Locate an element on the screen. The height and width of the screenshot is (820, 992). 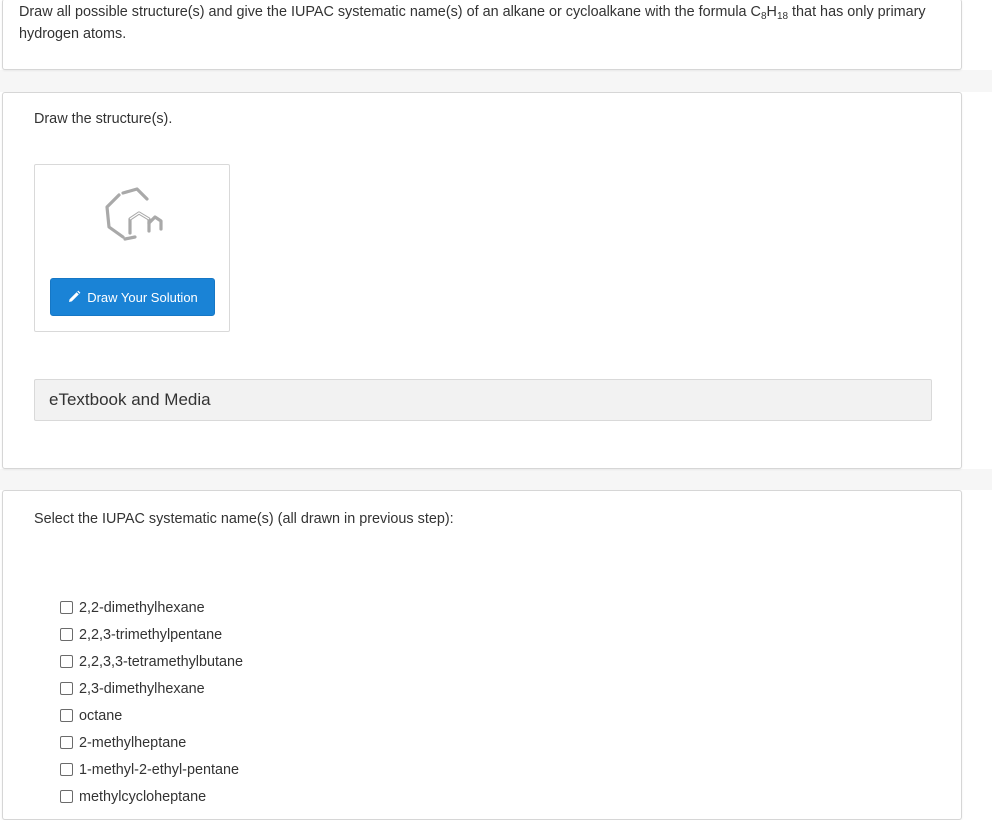
option-item: 2-methylheptane is located at coordinates (151, 742).